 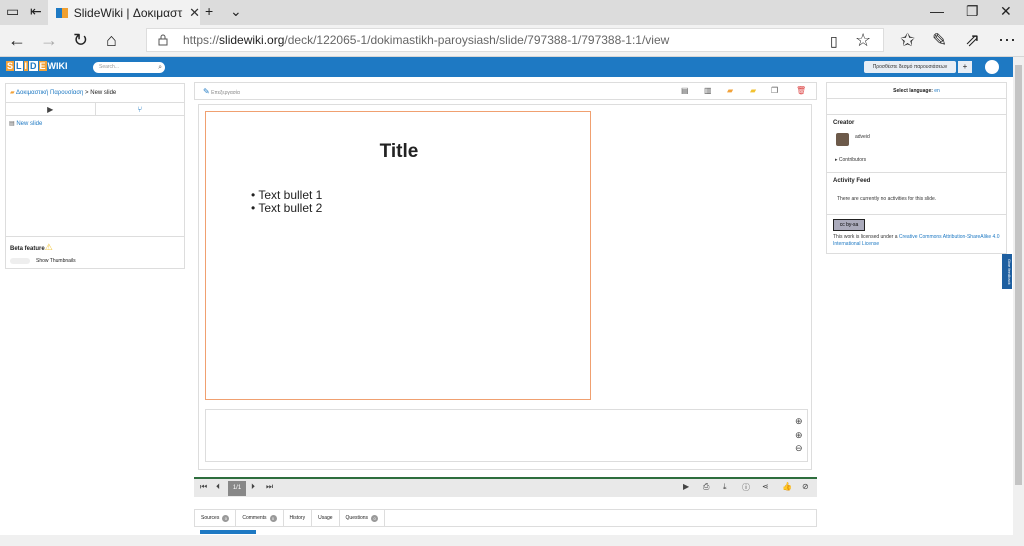 I want to click on copy-icon: ❐, so click(x=774, y=90).